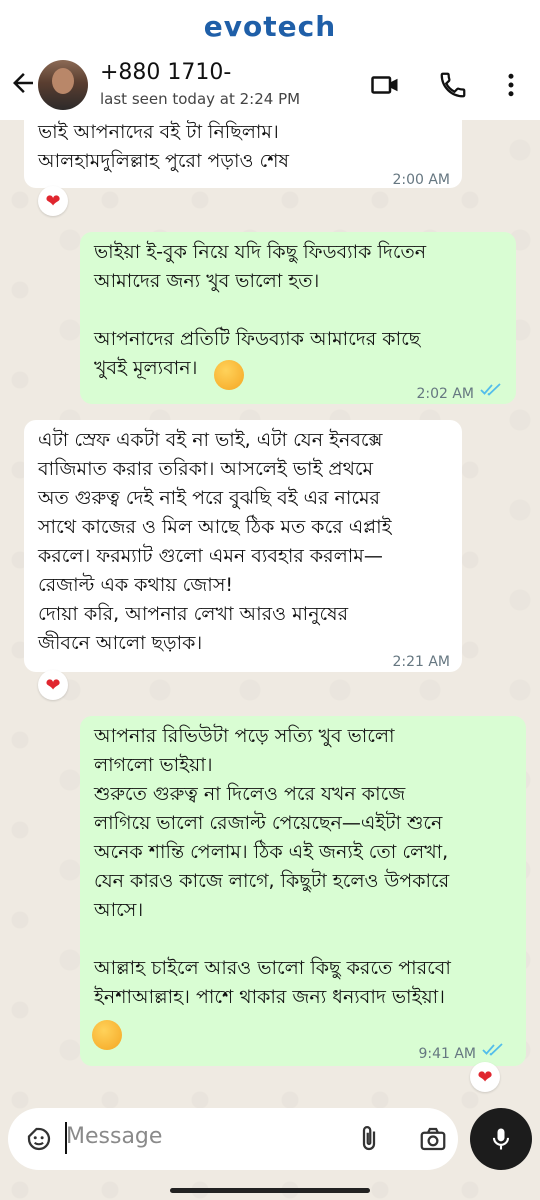 The width and height of the screenshot is (540, 1200). What do you see at coordinates (421, 180) in the screenshot?
I see `message-time: 2:00 AM` at bounding box center [421, 180].